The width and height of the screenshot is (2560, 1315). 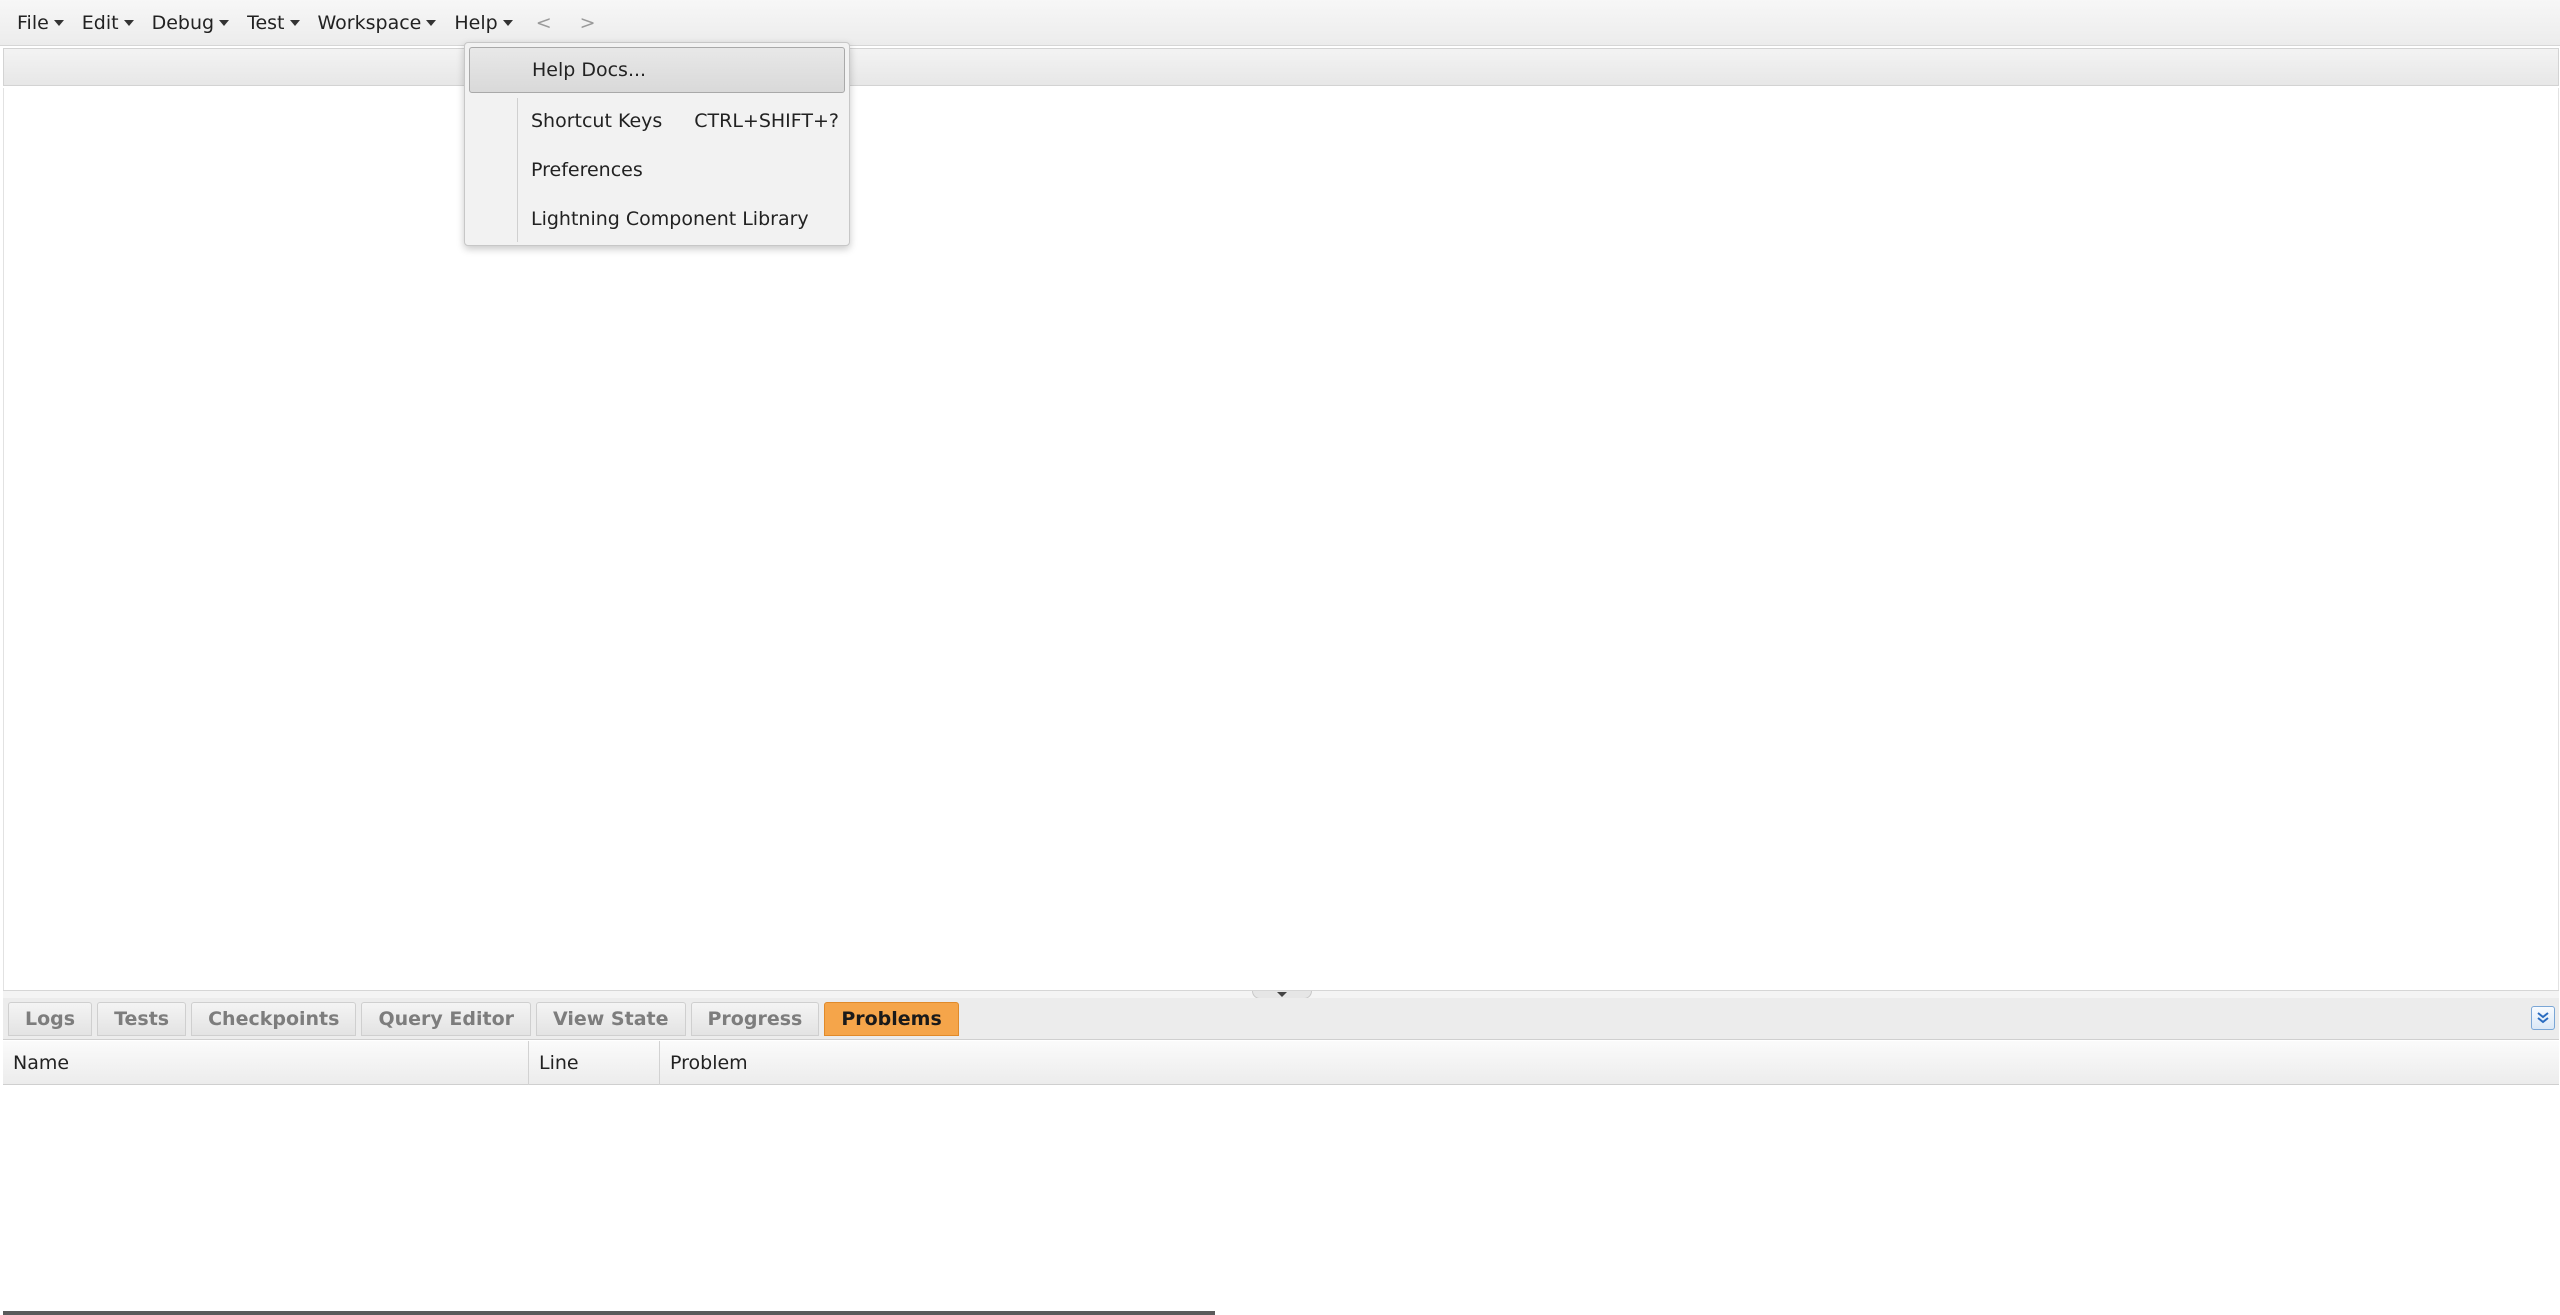 I want to click on double-chevron-down-icon, so click(x=2543, y=1018).